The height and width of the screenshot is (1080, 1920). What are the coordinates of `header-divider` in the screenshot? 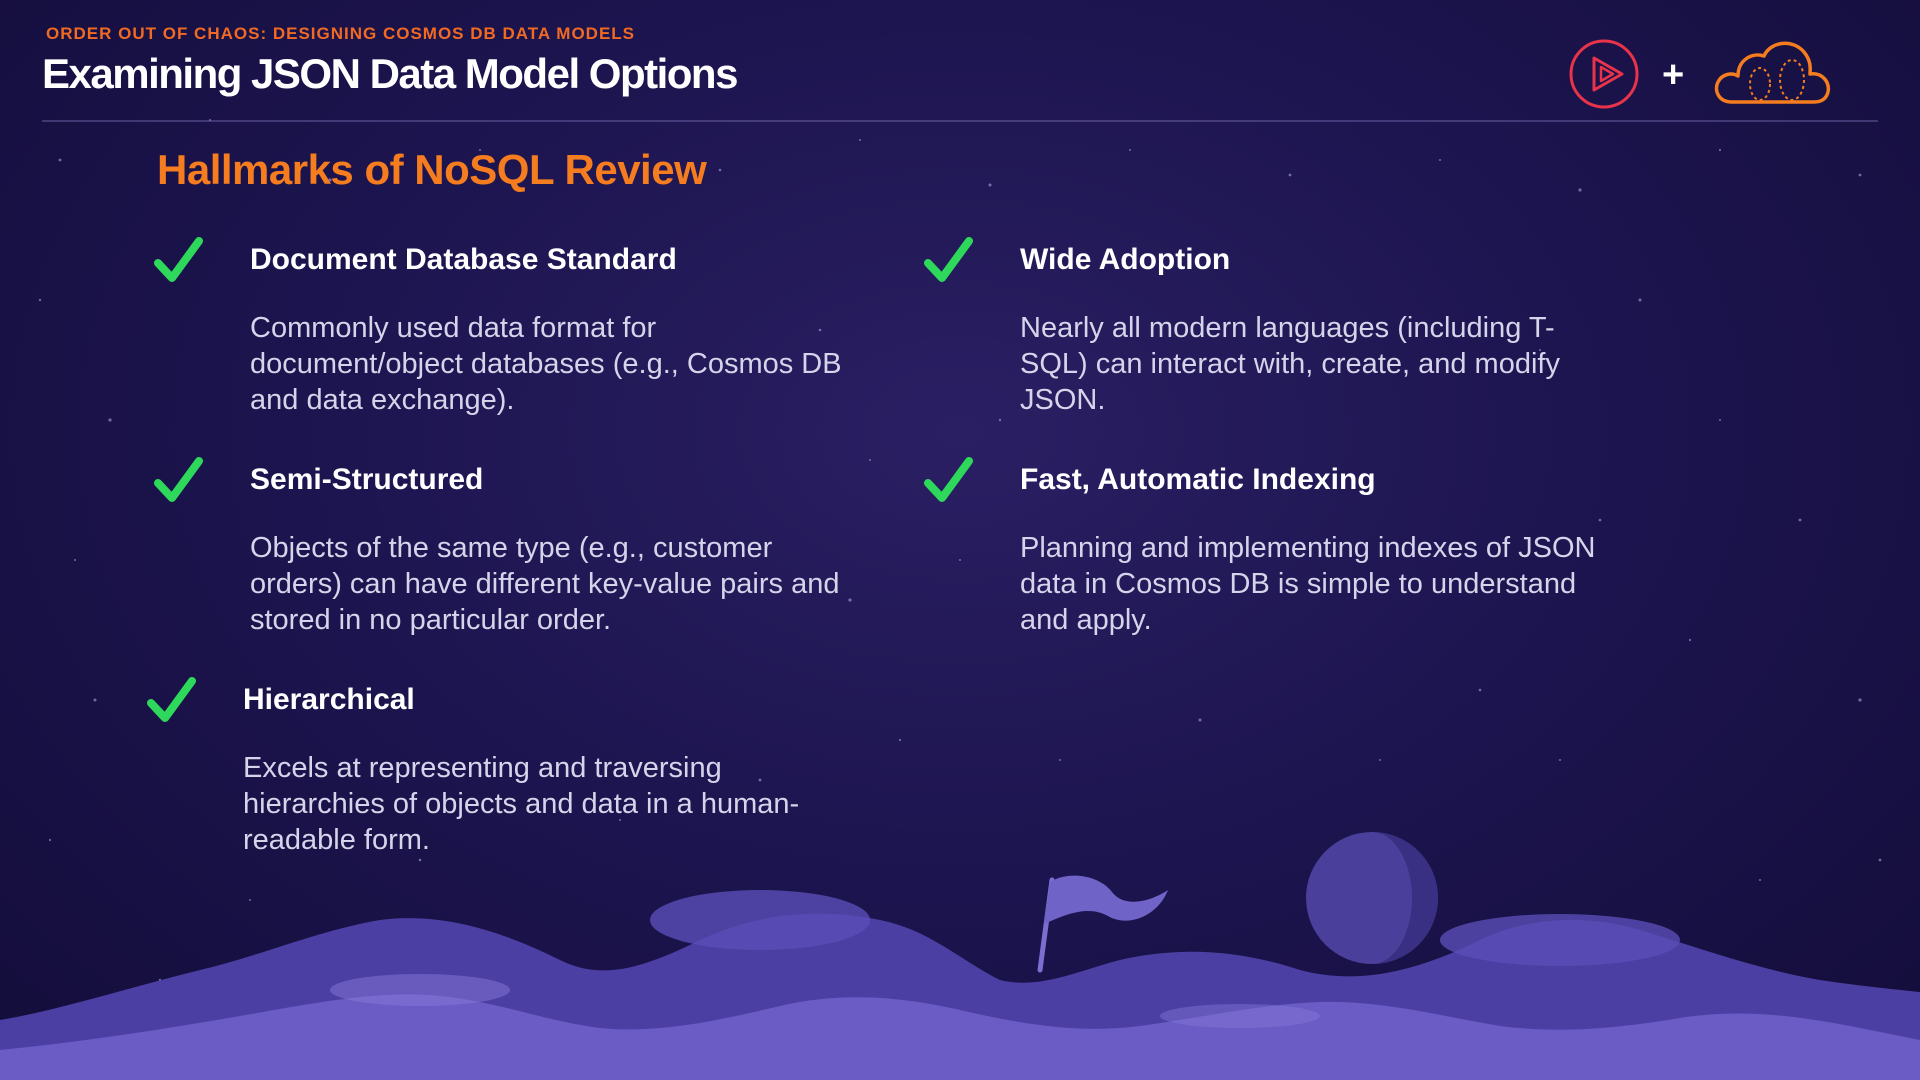 It's located at (960, 121).